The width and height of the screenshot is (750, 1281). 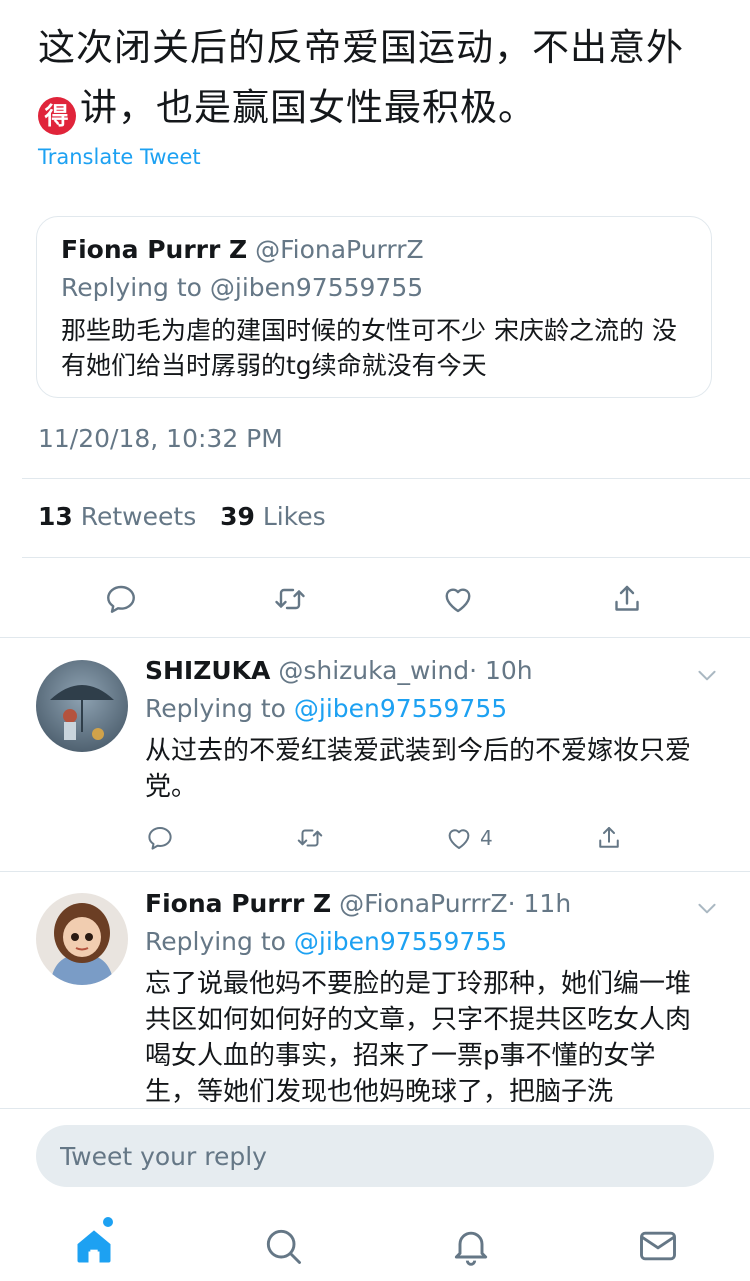 I want to click on like-button: 4, so click(x=468, y=838).